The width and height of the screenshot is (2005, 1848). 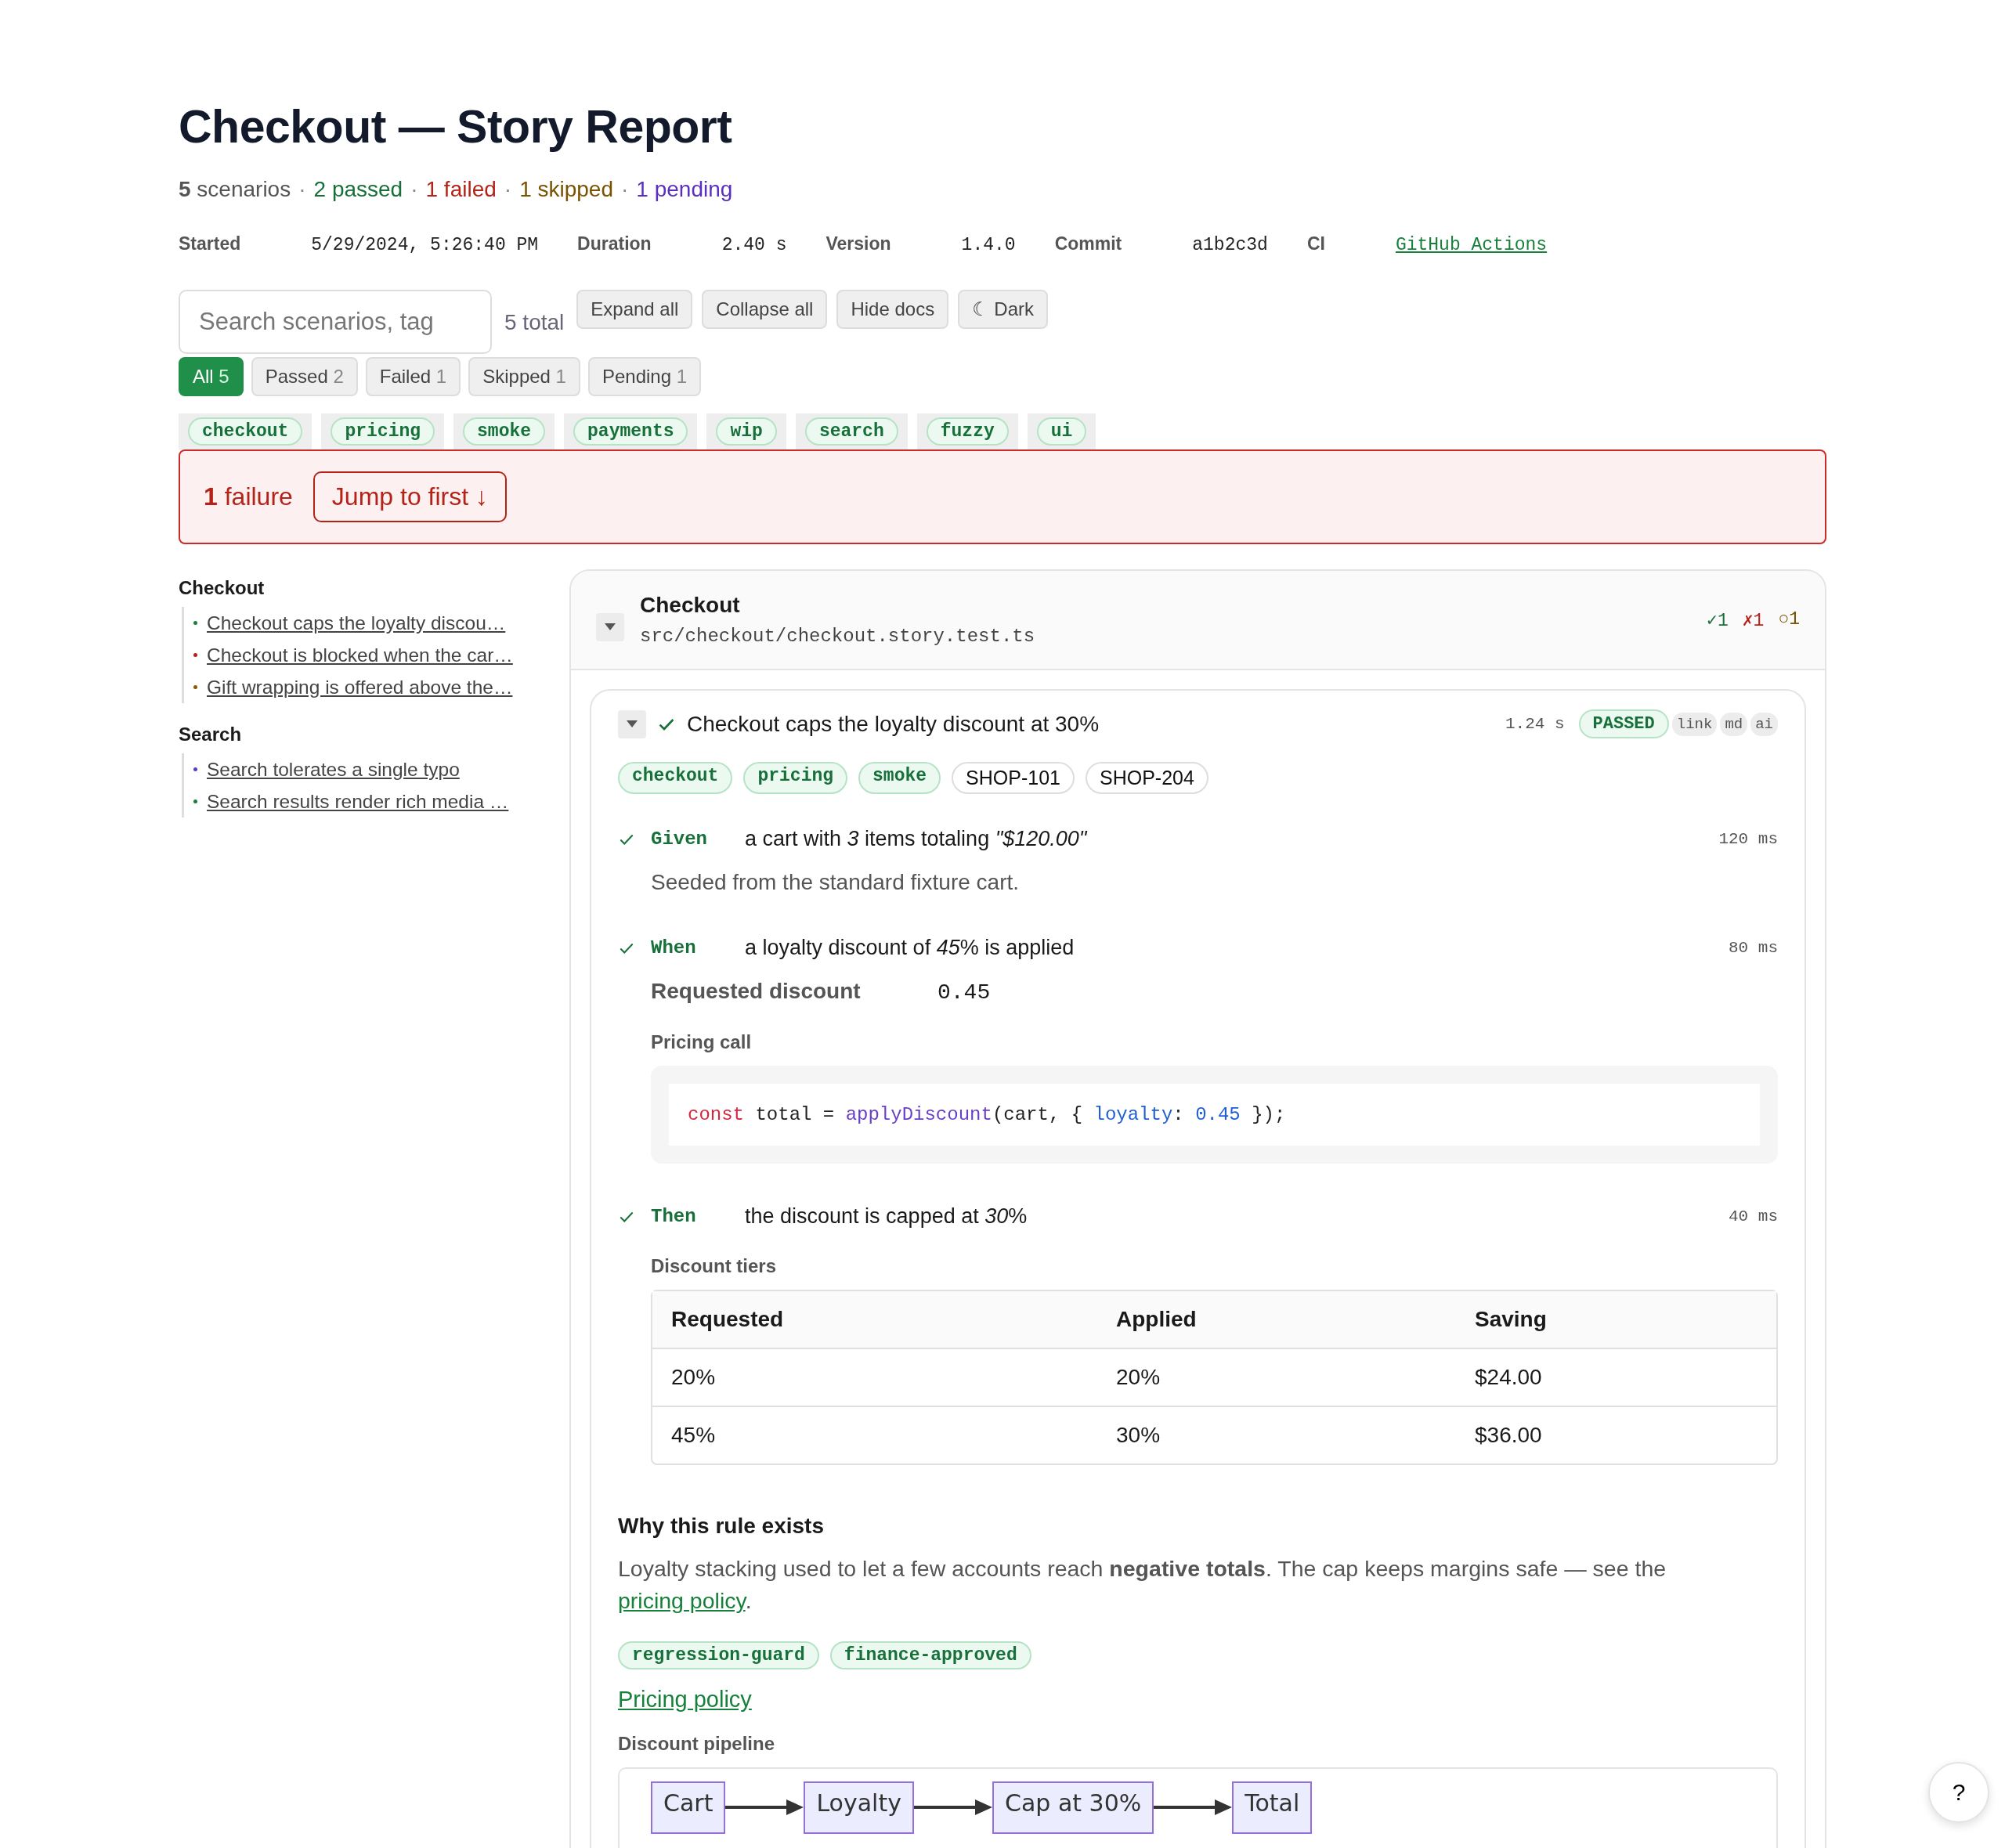 What do you see at coordinates (756, 991) in the screenshot?
I see `field-label: Requested discount` at bounding box center [756, 991].